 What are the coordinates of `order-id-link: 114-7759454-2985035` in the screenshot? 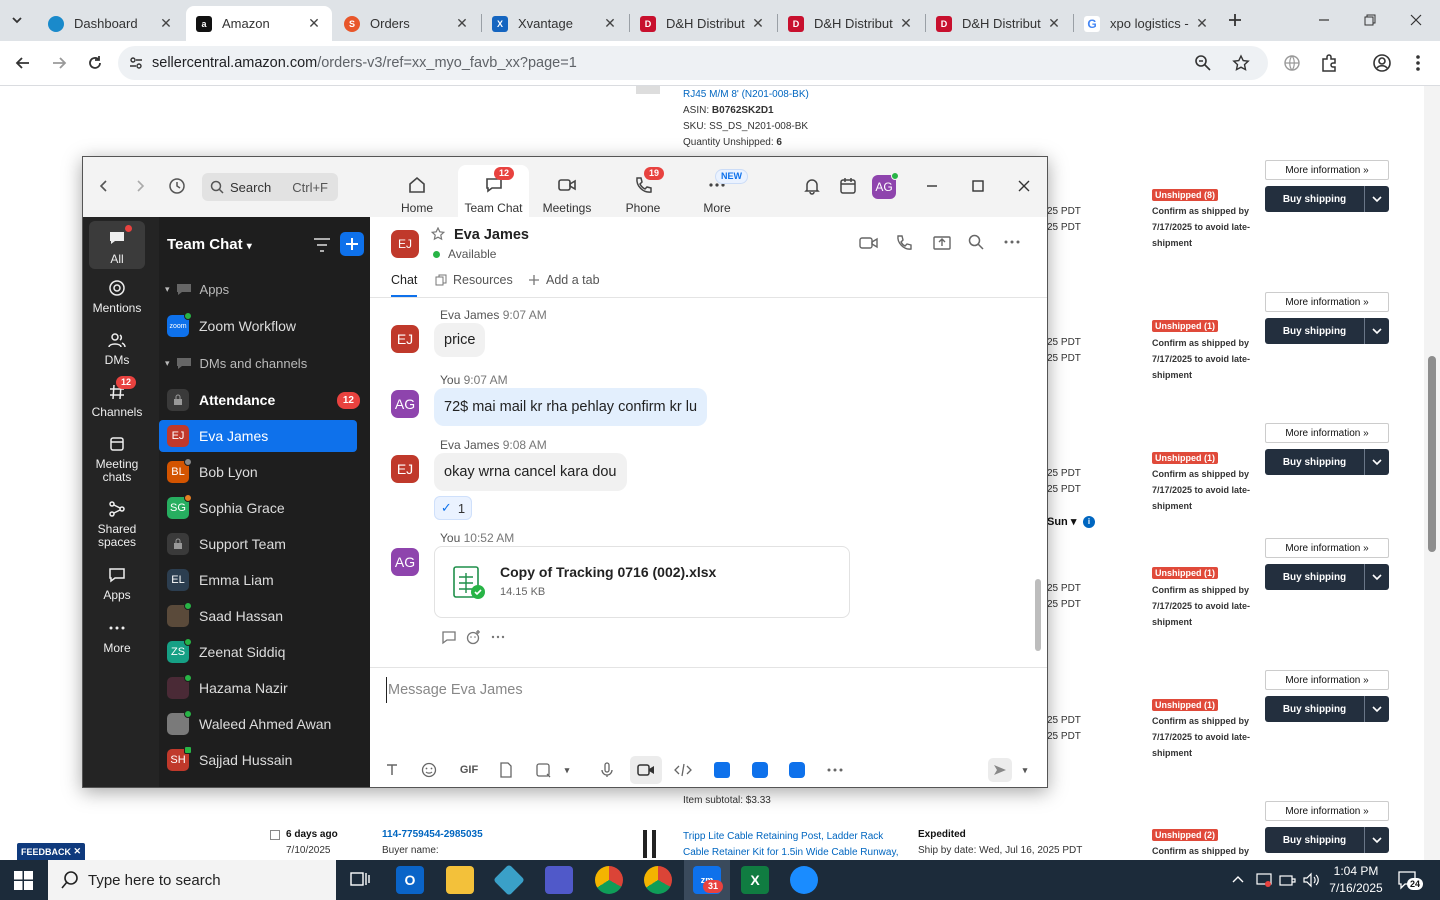 It's located at (432, 834).